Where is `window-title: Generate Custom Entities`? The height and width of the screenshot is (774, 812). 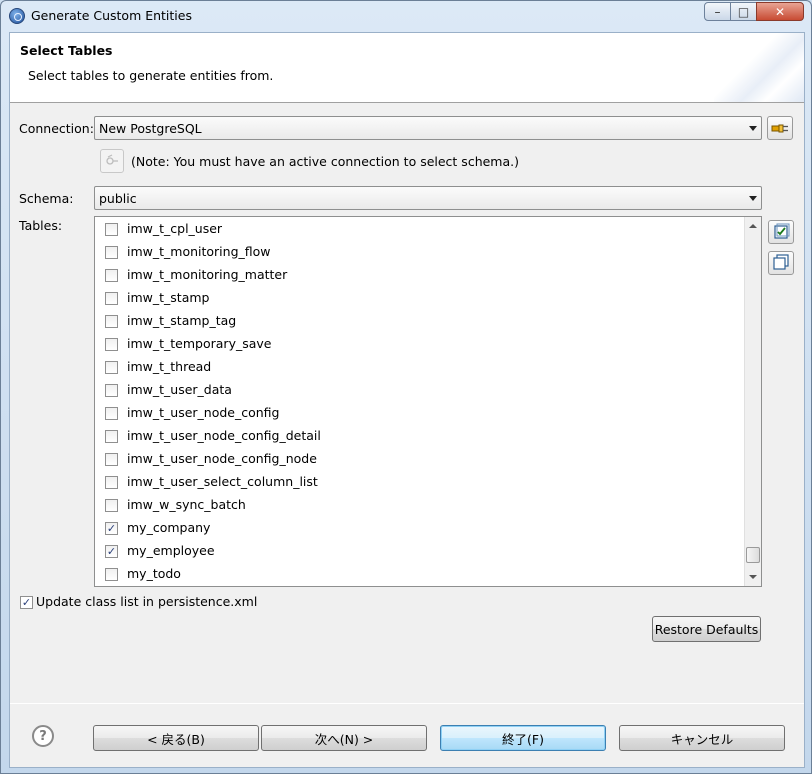 window-title: Generate Custom Entities is located at coordinates (111, 15).